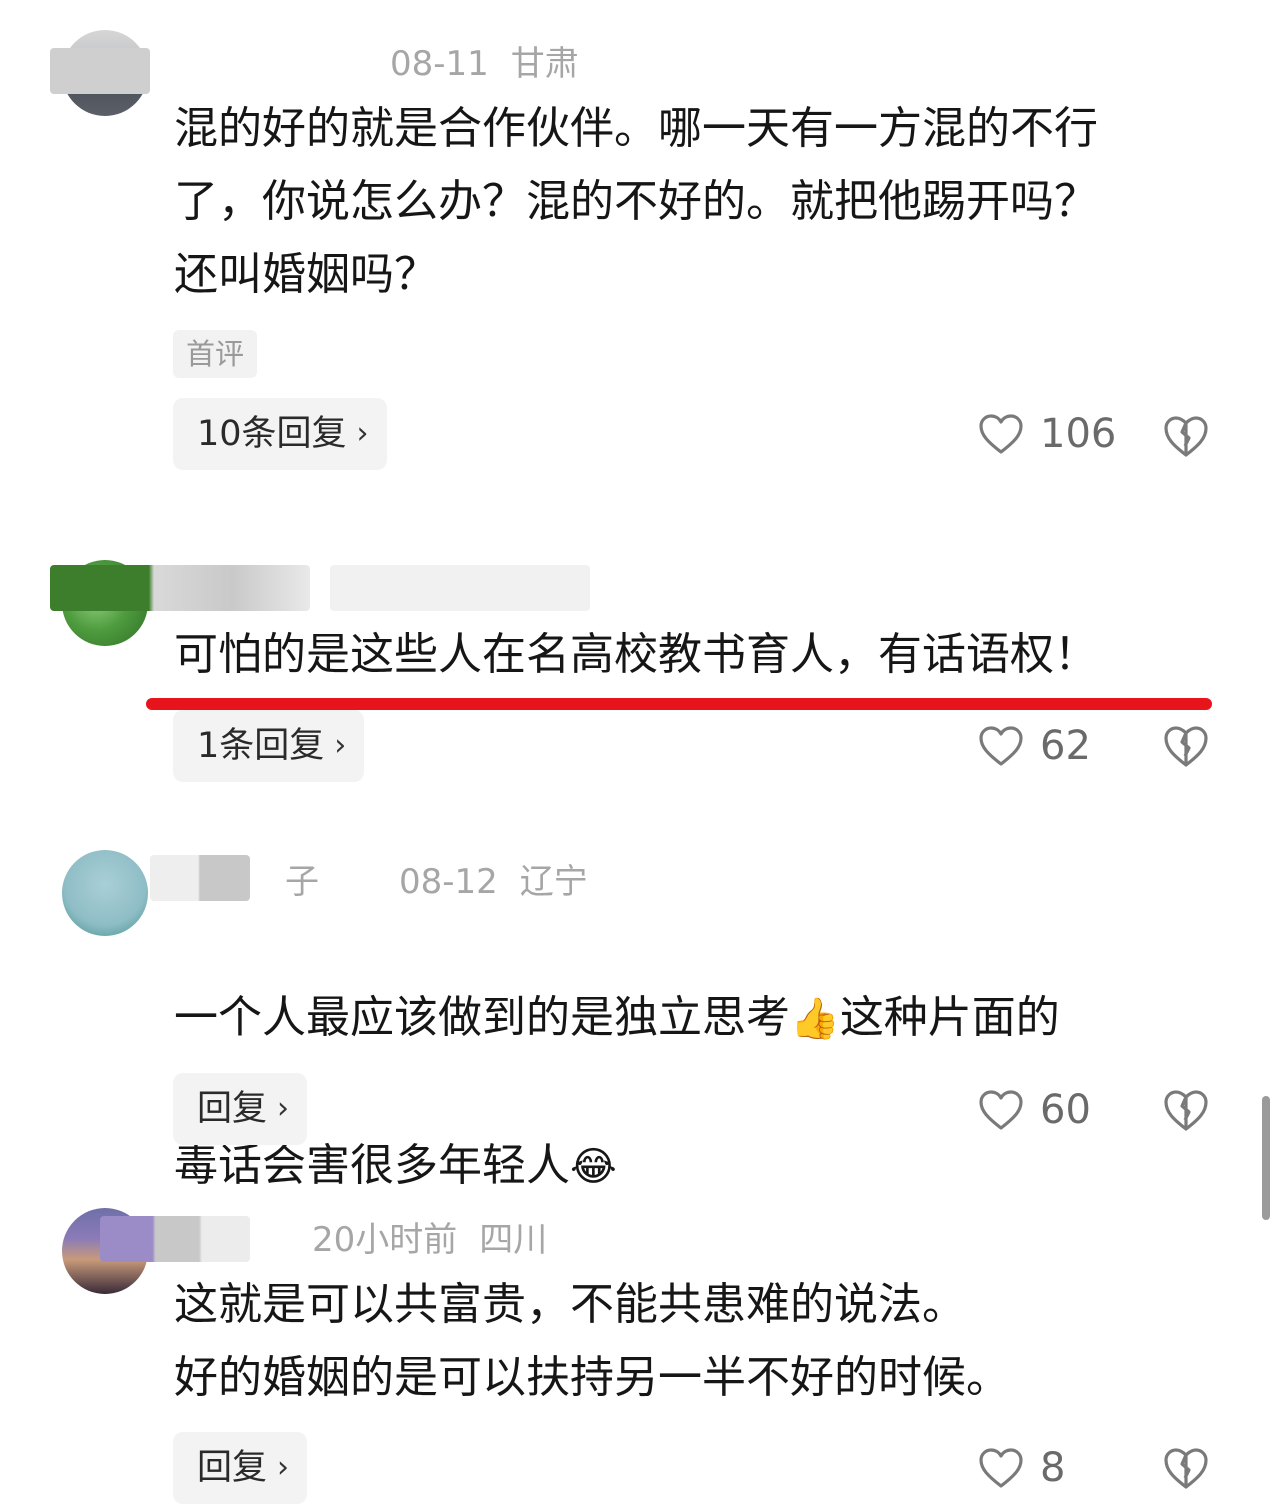 This screenshot has width=1280, height=1511. I want to click on like-count: 8, so click(1053, 1468).